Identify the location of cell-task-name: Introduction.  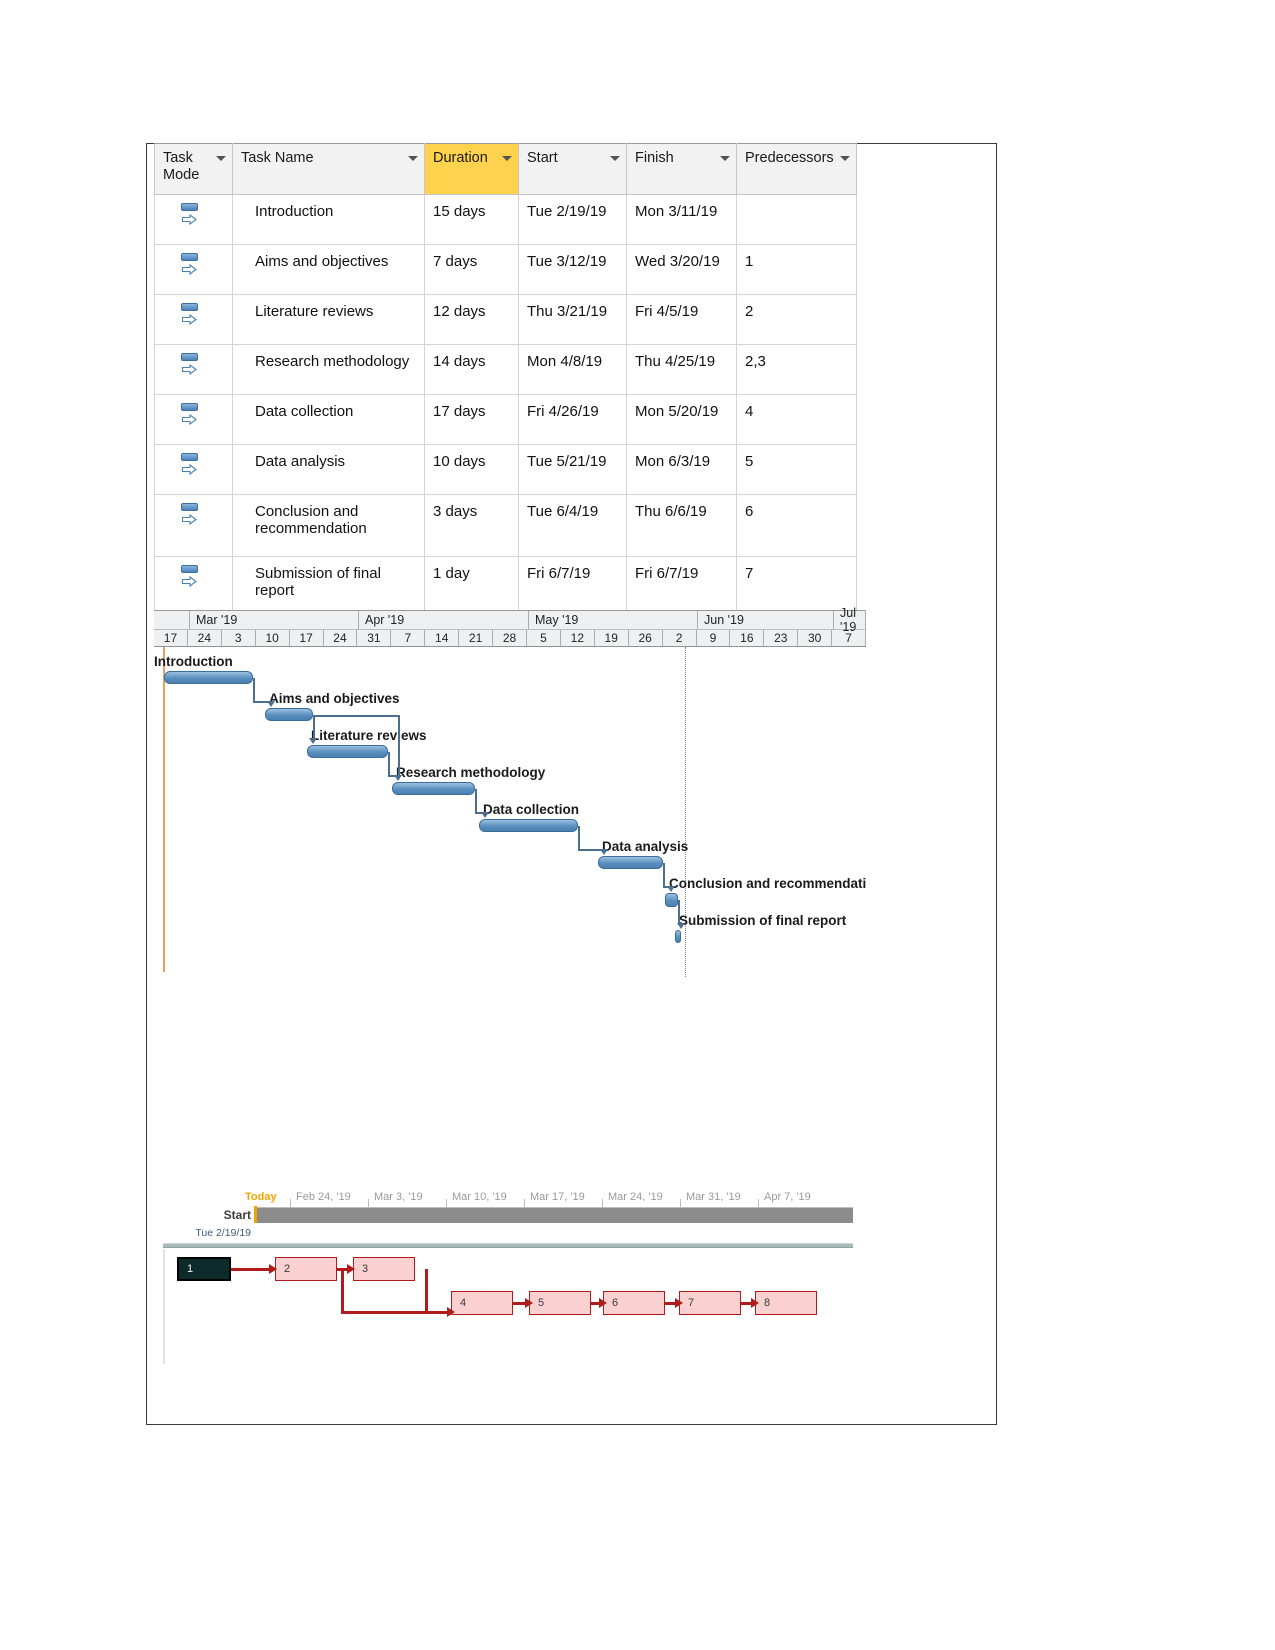
(328, 219).